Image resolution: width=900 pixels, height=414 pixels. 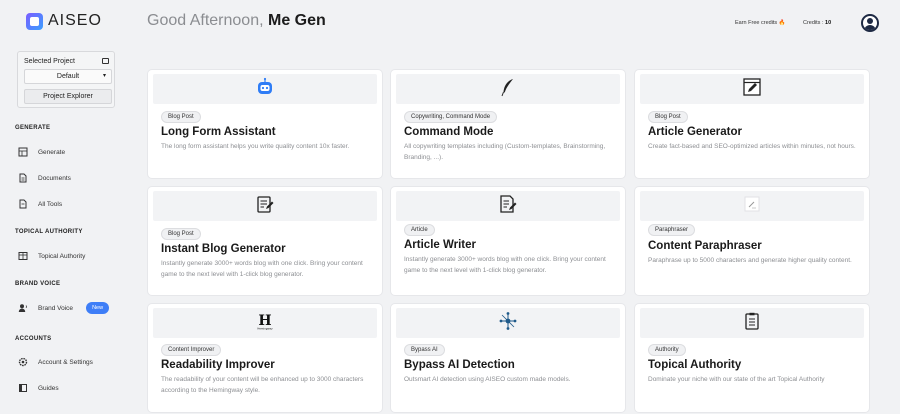 I want to click on card-title: Content Paraphraser, so click(x=705, y=246).